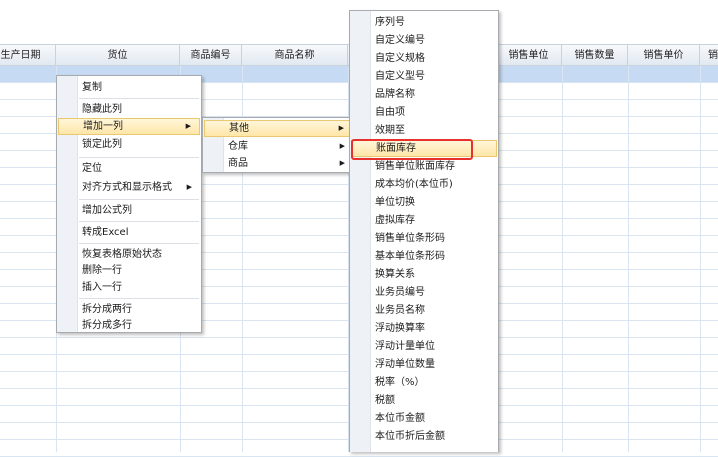  Describe the element at coordinates (129, 109) in the screenshot. I see `menu-item-hide-column: 隐藏此列` at that location.